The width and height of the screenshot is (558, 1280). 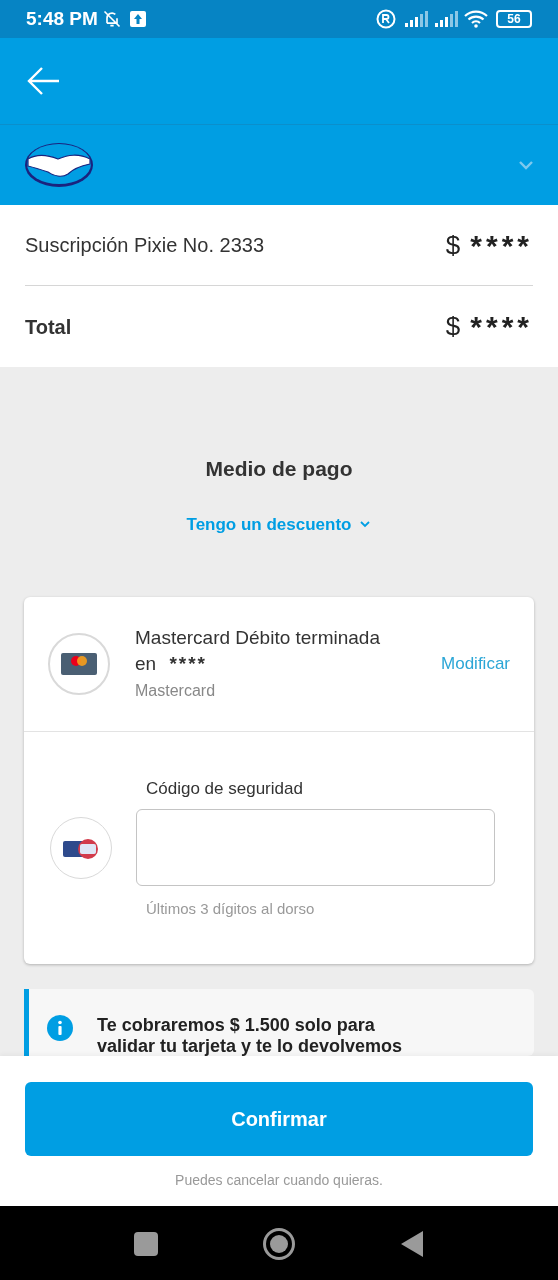 What do you see at coordinates (81, 848) in the screenshot?
I see `card-cvv-icon` at bounding box center [81, 848].